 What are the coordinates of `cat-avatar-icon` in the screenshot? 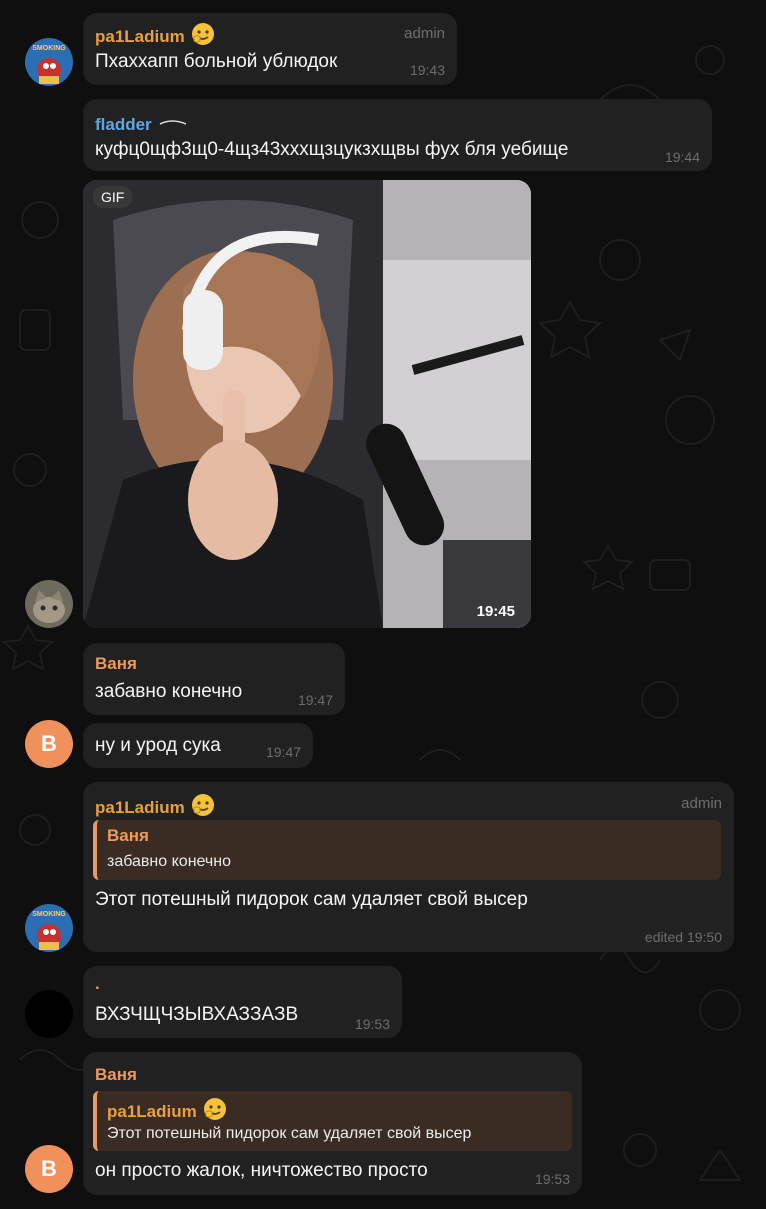 It's located at (49, 604).